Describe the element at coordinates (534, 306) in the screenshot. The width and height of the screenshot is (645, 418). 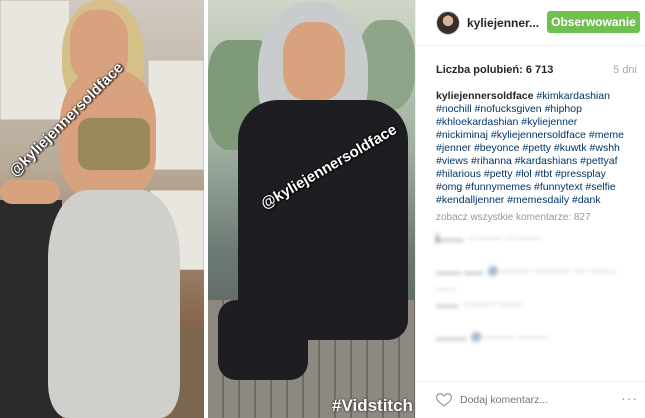
I see `comment-item: ........ ·········· ·······` at that location.